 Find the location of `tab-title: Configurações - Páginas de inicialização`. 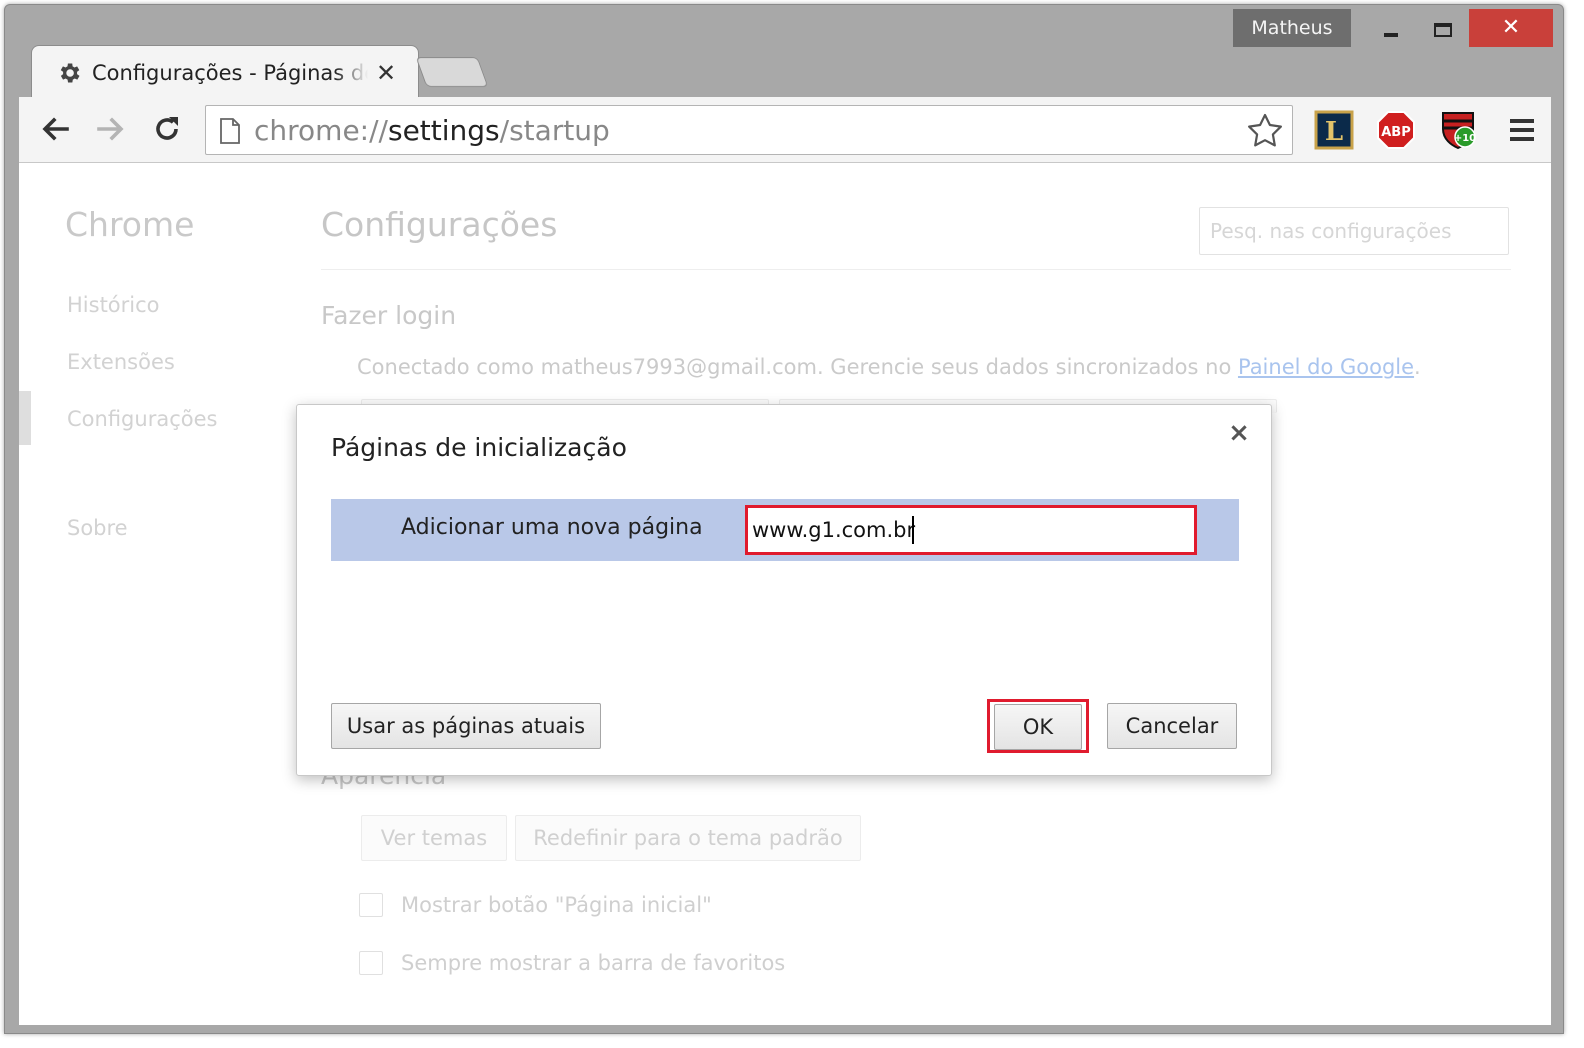

tab-title: Configurações - Páginas de inicialização is located at coordinates (230, 73).